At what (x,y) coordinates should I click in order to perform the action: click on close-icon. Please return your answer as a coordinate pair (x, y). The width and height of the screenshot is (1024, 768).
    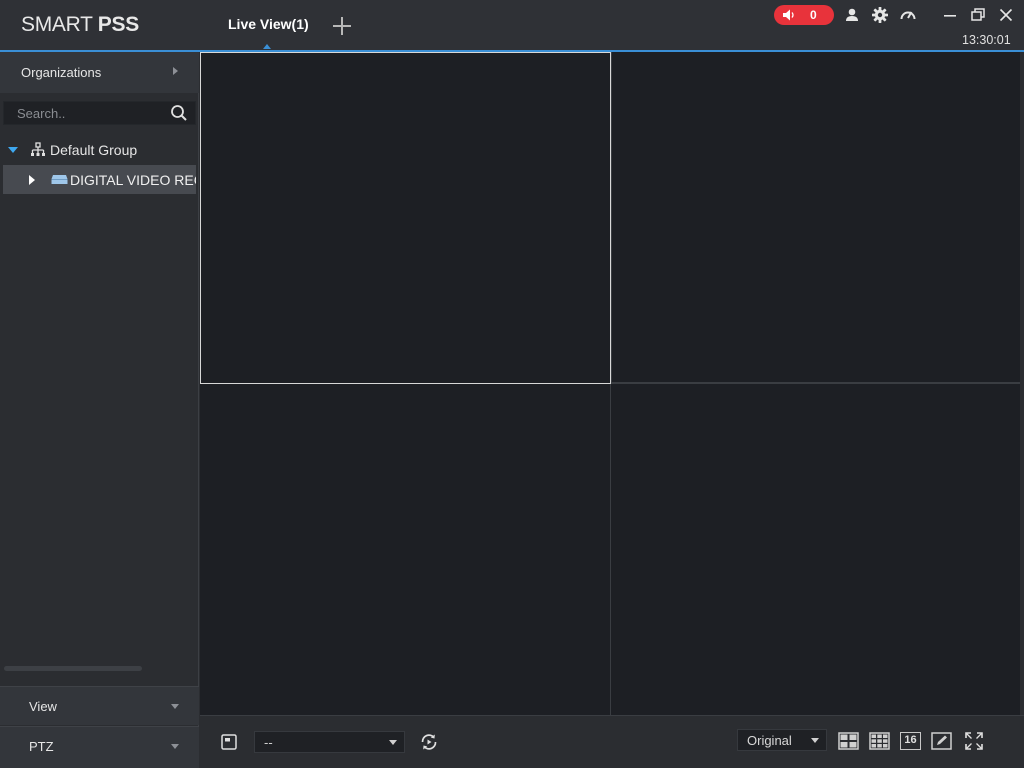
    Looking at the image, I should click on (1006, 15).